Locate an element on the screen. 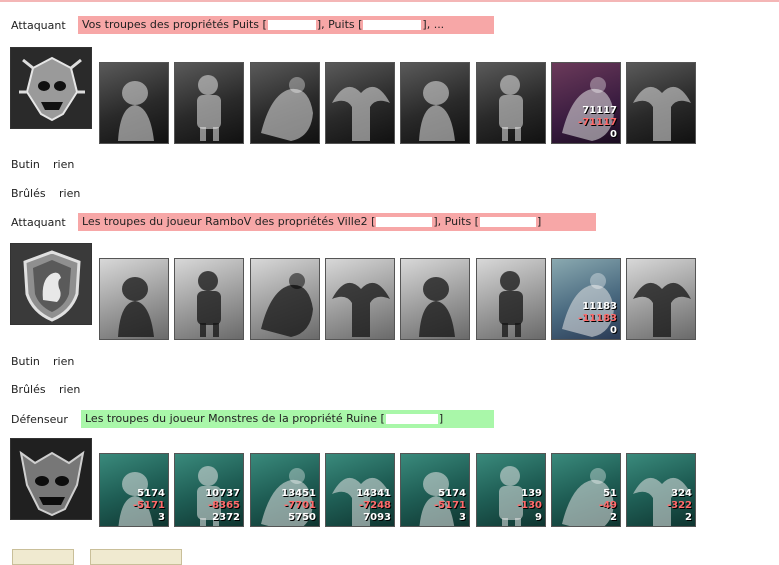 This screenshot has width=779, height=565. section-role-label: Défenseur is located at coordinates (39, 419).